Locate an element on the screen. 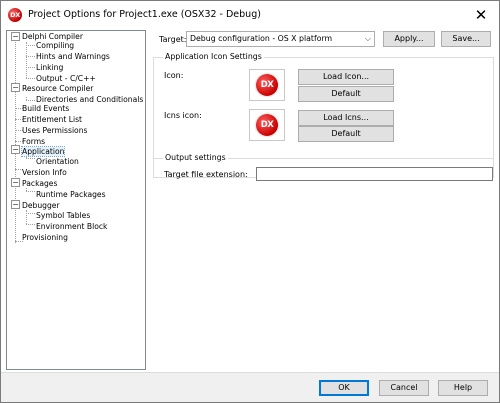  tree-item-label: Runtime Packages is located at coordinates (71, 194).